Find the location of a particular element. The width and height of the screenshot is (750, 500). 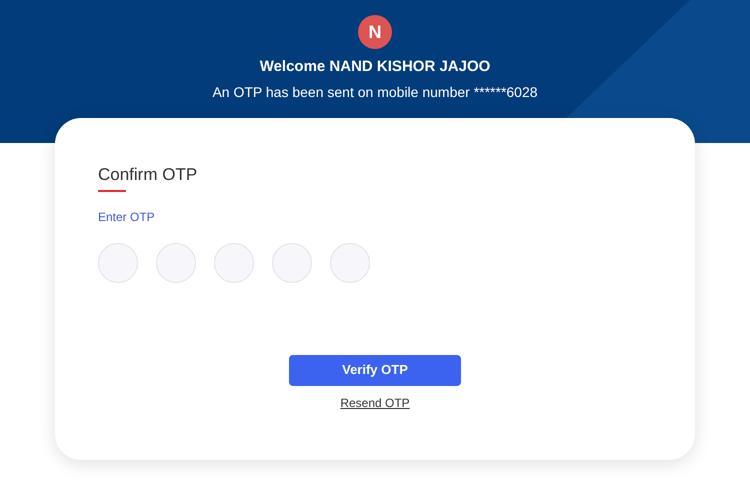

resend-otp-link: Resend OTP is located at coordinates (375, 403).